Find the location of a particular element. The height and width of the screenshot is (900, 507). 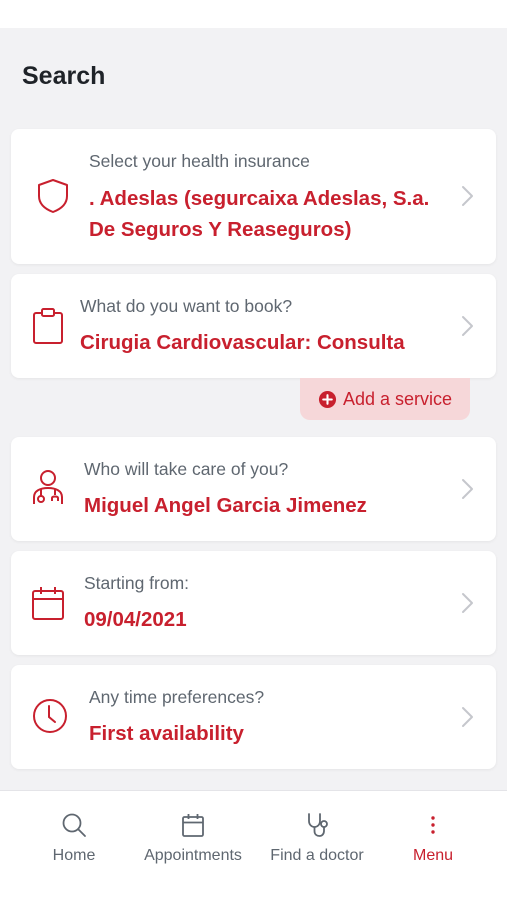

nav-menu-label: Menu is located at coordinates (433, 855).